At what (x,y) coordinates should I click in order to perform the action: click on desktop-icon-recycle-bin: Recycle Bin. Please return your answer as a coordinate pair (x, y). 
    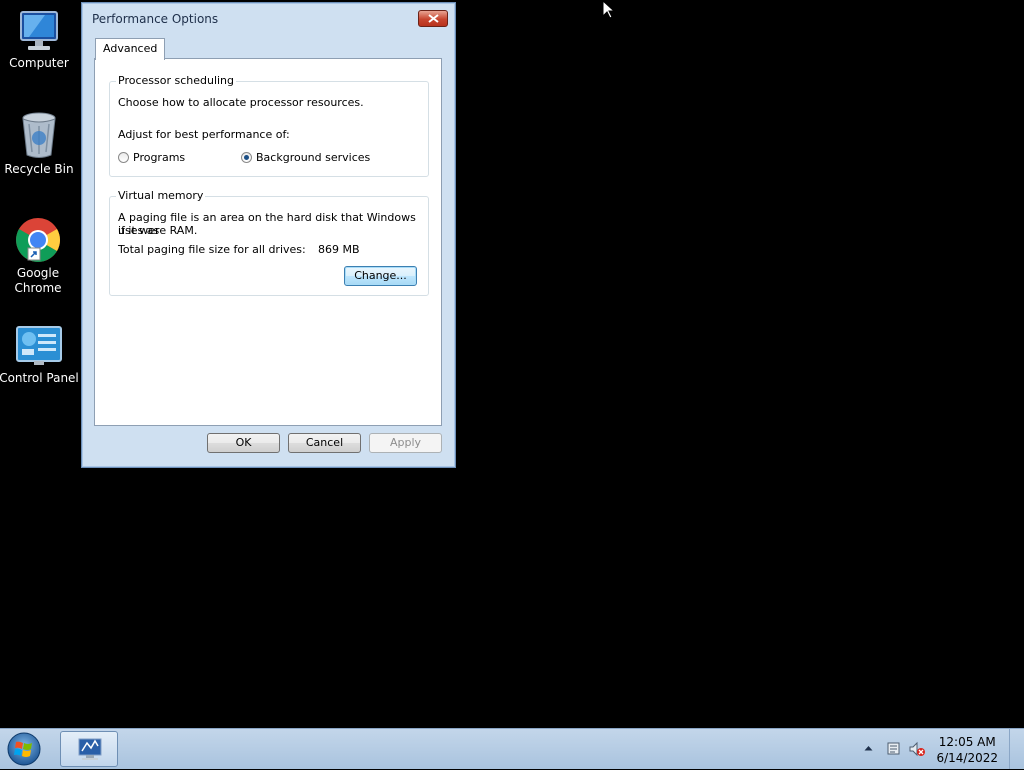
    Looking at the image, I should click on (39, 143).